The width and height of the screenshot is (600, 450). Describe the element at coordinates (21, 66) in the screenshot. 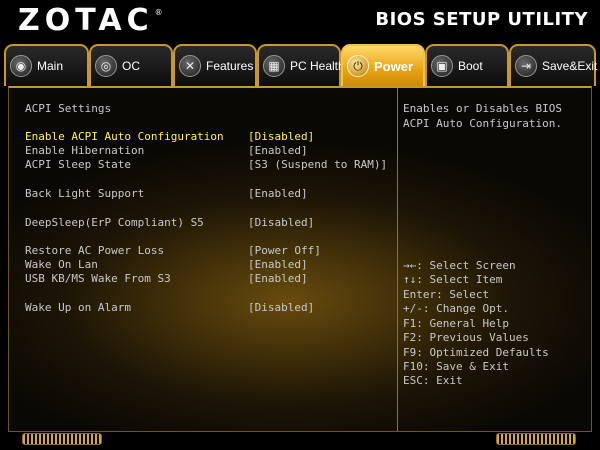

I see `disc-icon: ◉` at that location.